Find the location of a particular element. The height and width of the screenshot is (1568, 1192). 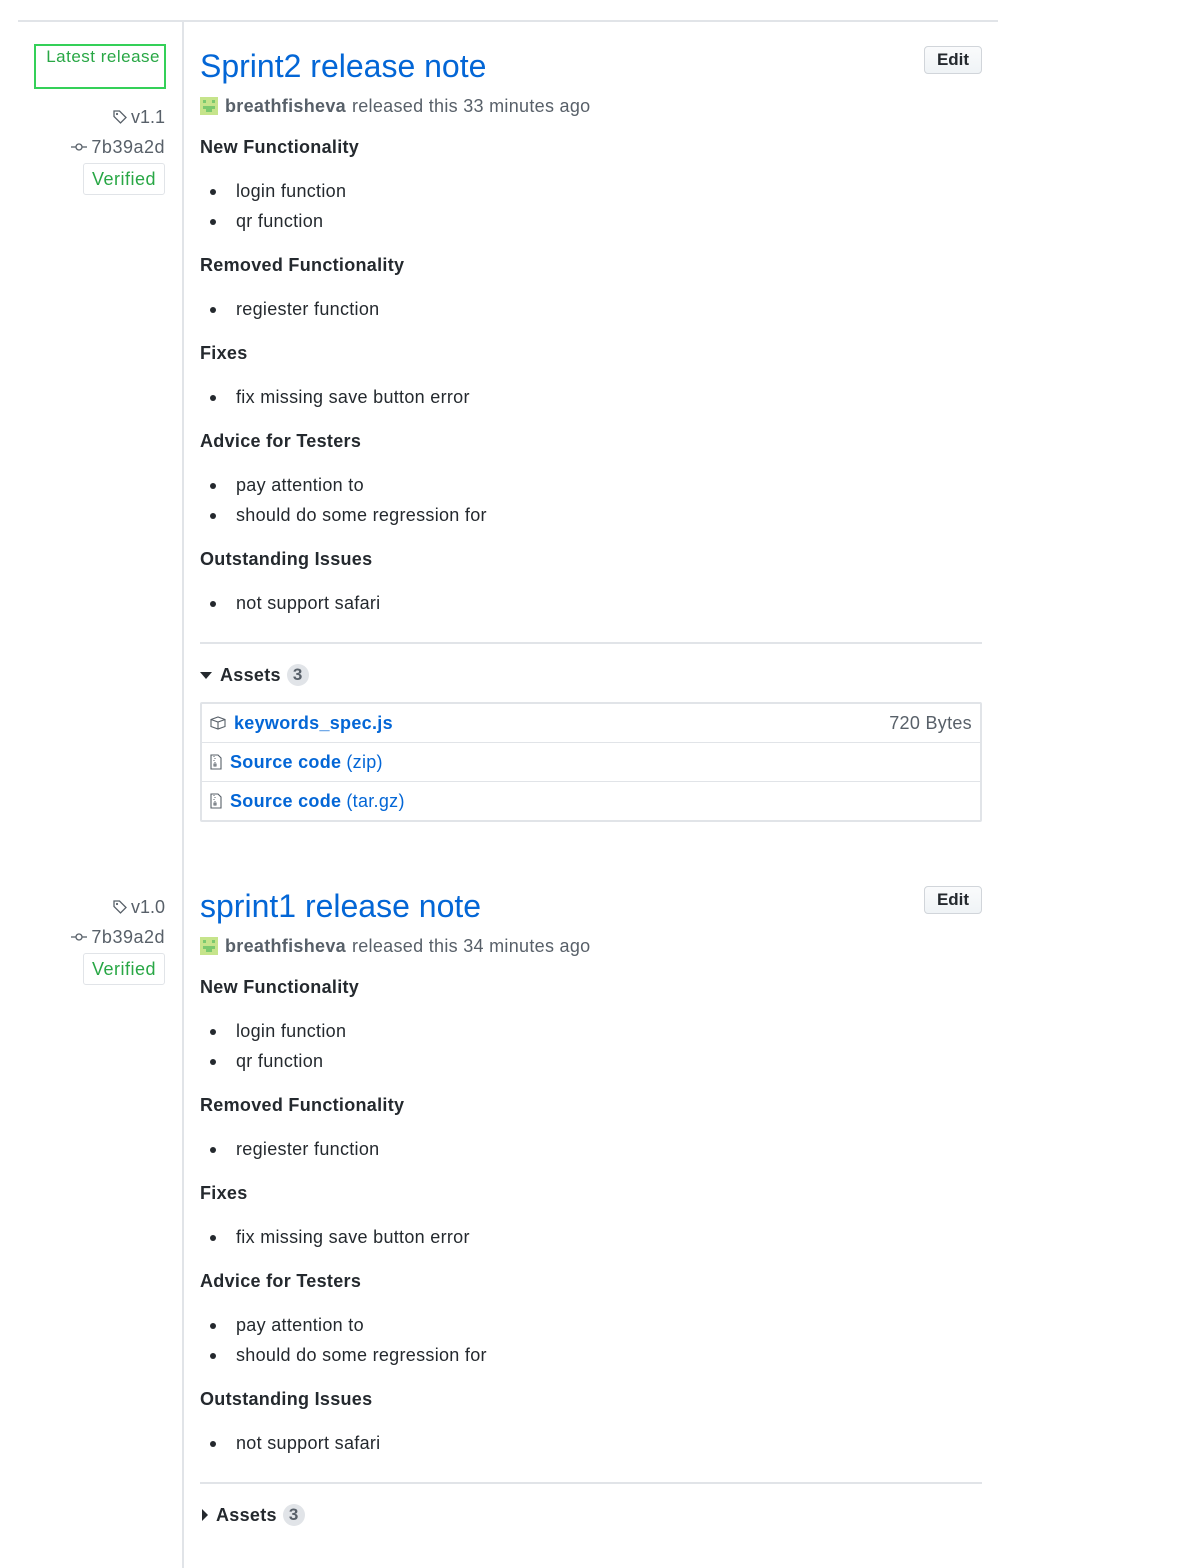

asset-size: 720 Bytes is located at coordinates (930, 722).